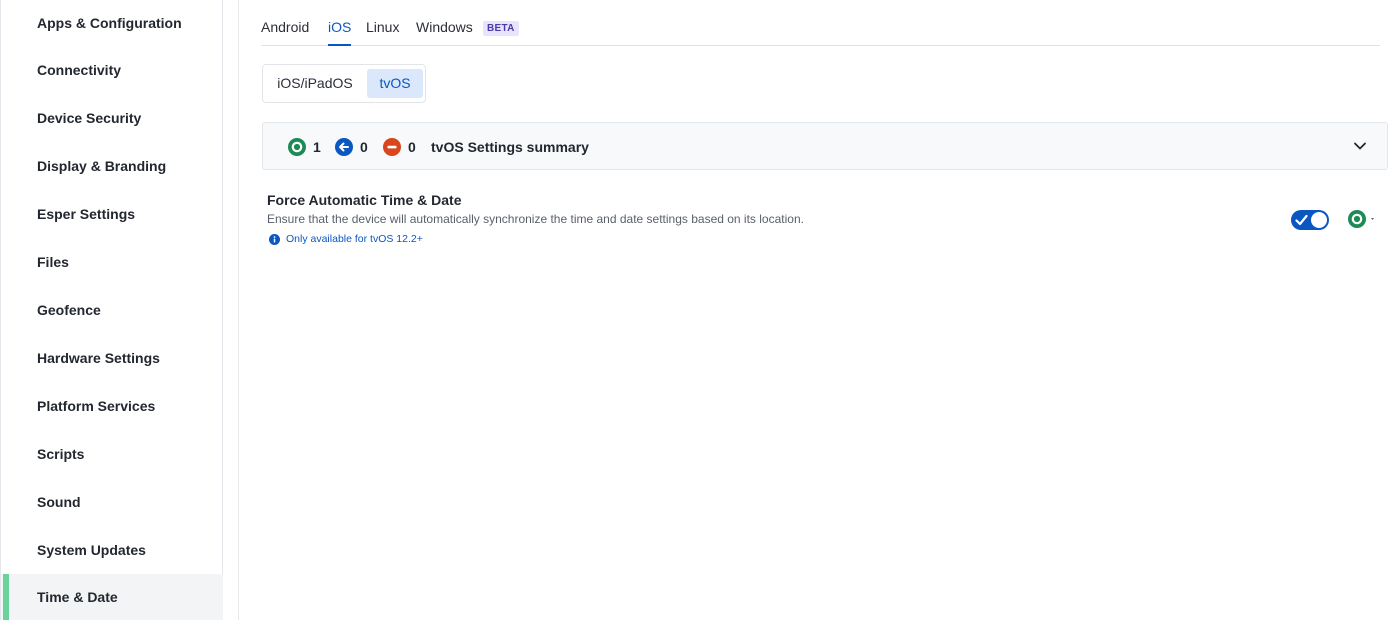 This screenshot has width=1395, height=620. I want to click on beta-badge: BETA, so click(501, 28).